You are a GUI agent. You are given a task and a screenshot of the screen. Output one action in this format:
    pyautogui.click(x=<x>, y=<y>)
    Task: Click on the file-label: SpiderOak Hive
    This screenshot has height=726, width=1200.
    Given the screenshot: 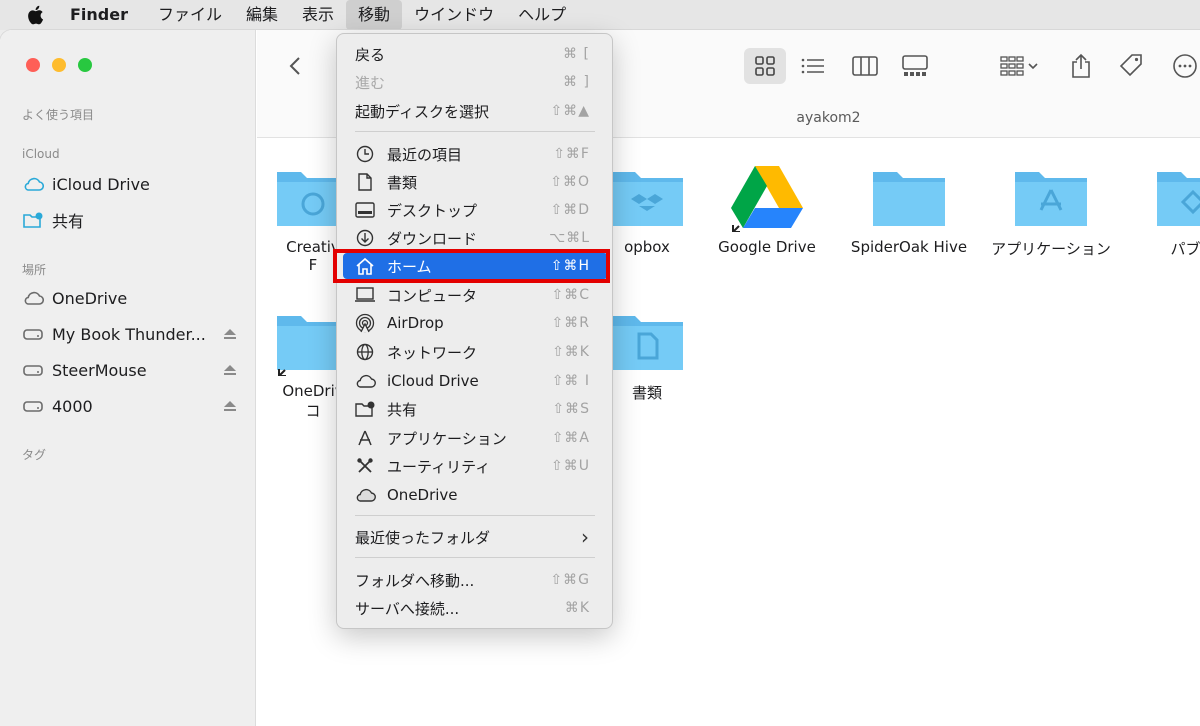 What is the action you would take?
    pyautogui.click(x=909, y=247)
    